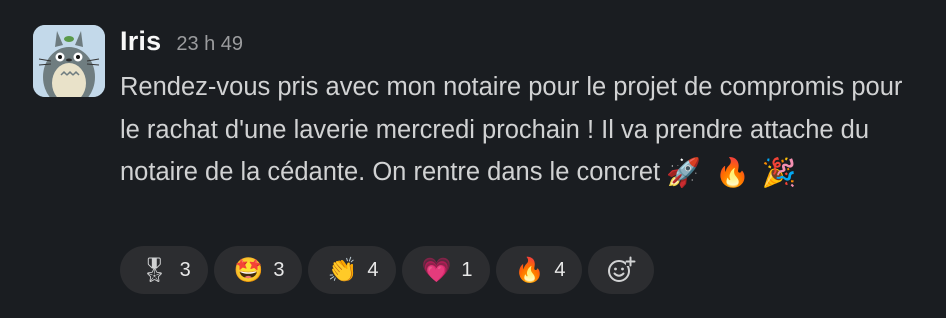  I want to click on reactions-bar: 🎖 3 🤩 3 👏 4 💗 1 🔥 4, so click(387, 270).